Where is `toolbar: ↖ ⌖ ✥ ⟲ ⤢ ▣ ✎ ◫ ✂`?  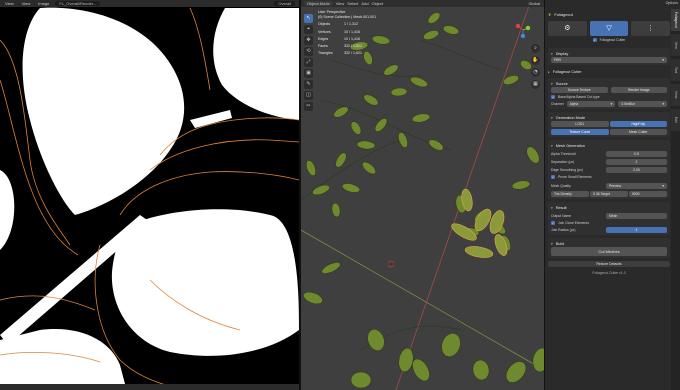 toolbar: ↖ ⌖ ✥ ⟲ ⤢ ▣ ✎ ◫ ✂ is located at coordinates (308, 62).